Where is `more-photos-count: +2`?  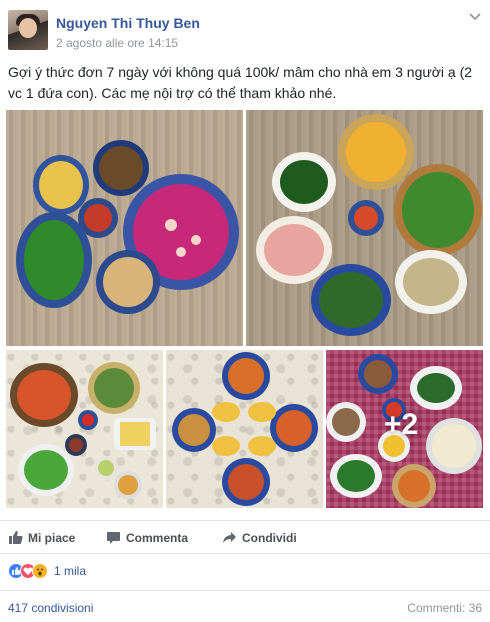 more-photos-count: +2 is located at coordinates (401, 424).